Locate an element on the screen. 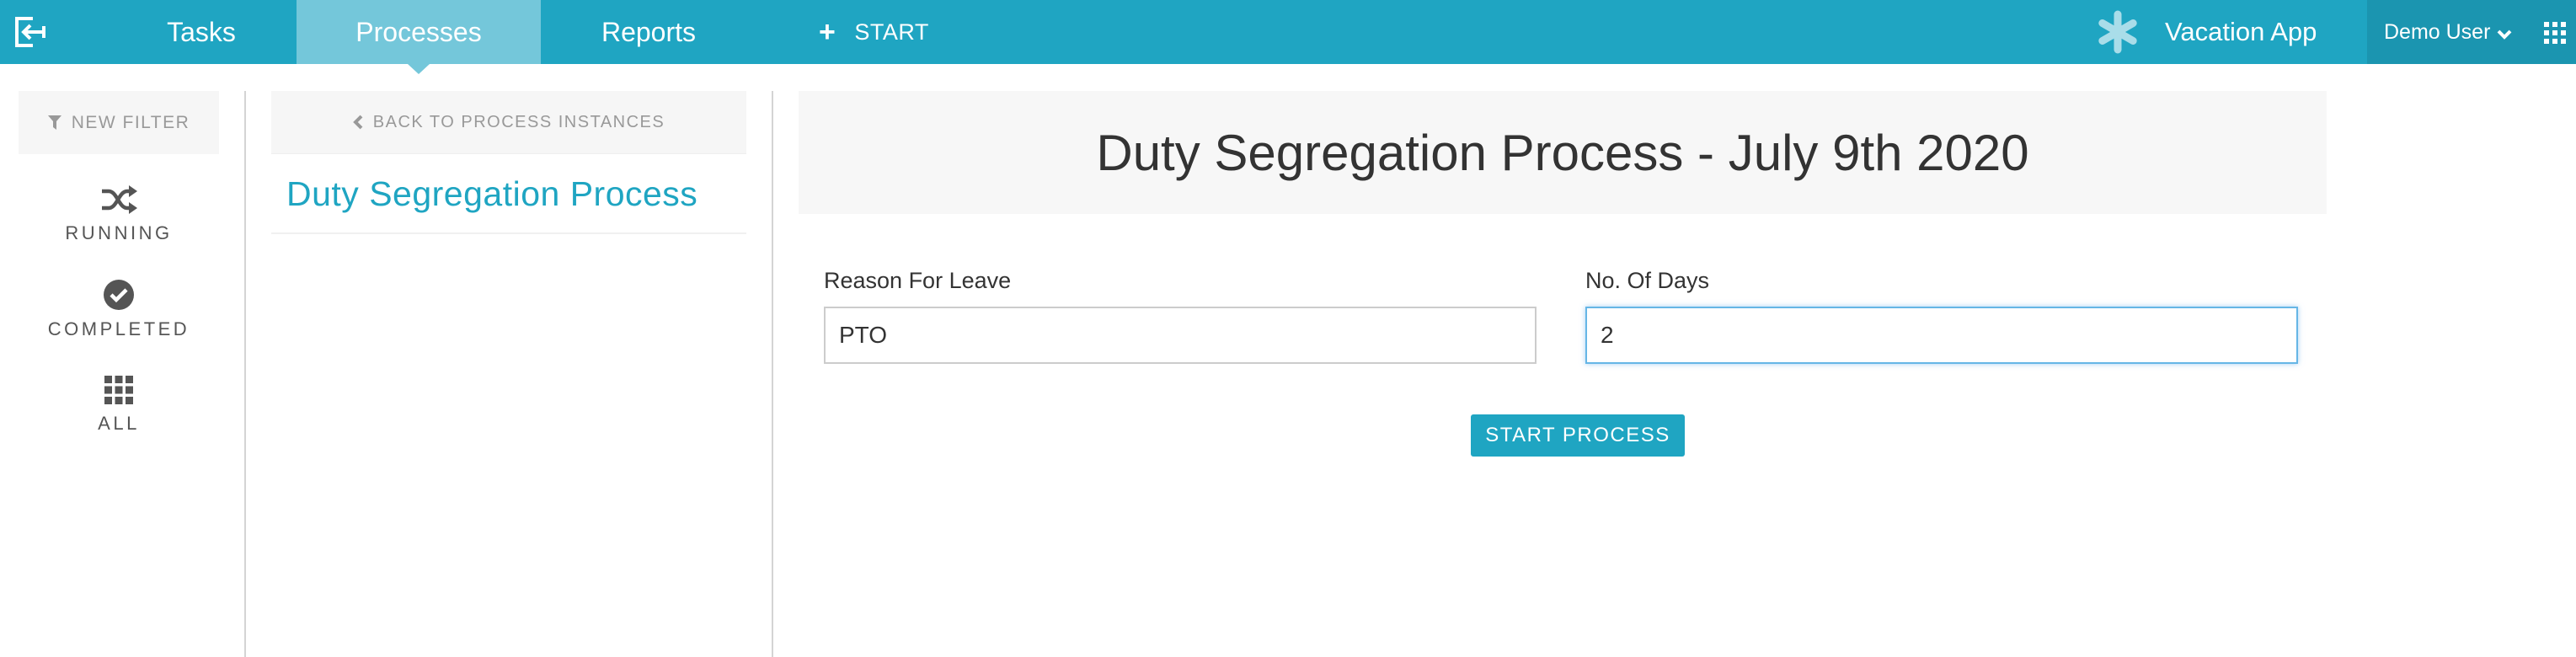 The image size is (2576, 657). reason-for-leave-label: Reason For Leave is located at coordinates (918, 280).